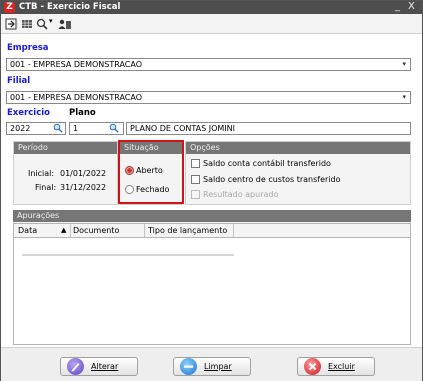  What do you see at coordinates (27, 230) in the screenshot?
I see `col-data: Data` at bounding box center [27, 230].